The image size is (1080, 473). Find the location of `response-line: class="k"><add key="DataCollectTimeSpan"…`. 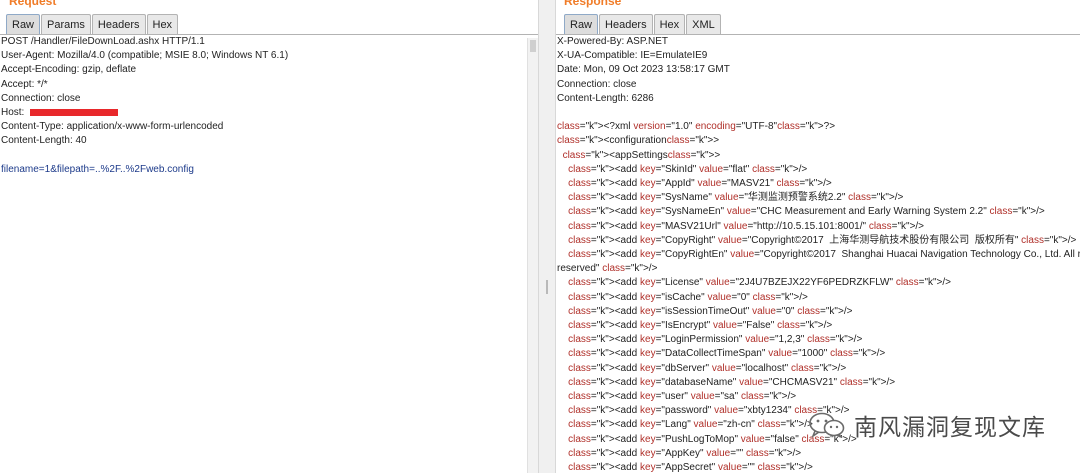

response-line: class="k"><add key="DataCollectTimeSpan"… is located at coordinates (727, 354).